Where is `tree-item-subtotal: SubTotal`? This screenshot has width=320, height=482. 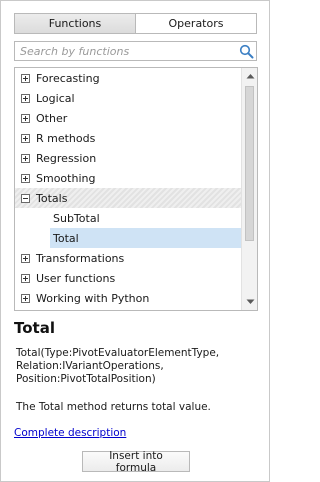
tree-item-subtotal: SubTotal is located at coordinates (128, 218).